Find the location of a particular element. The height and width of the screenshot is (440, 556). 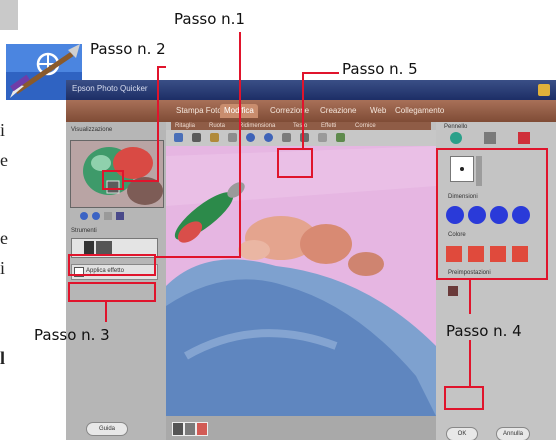

step2-label: Passo n. 2 is located at coordinates (128, 49).